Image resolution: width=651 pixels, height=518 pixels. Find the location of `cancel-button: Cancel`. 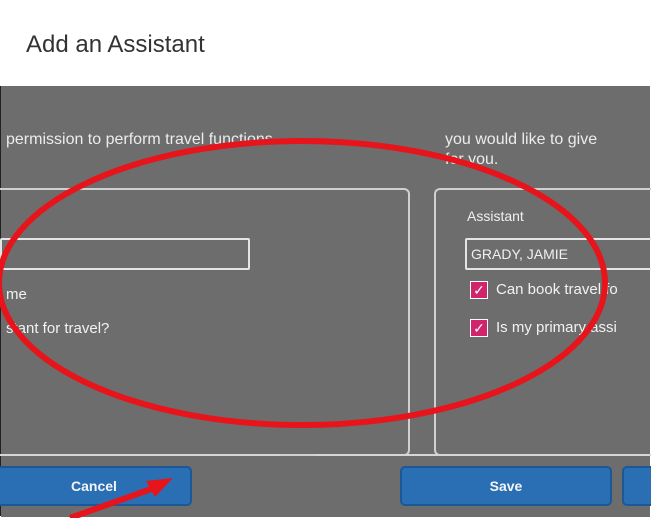

cancel-button: Cancel is located at coordinates (96, 486).